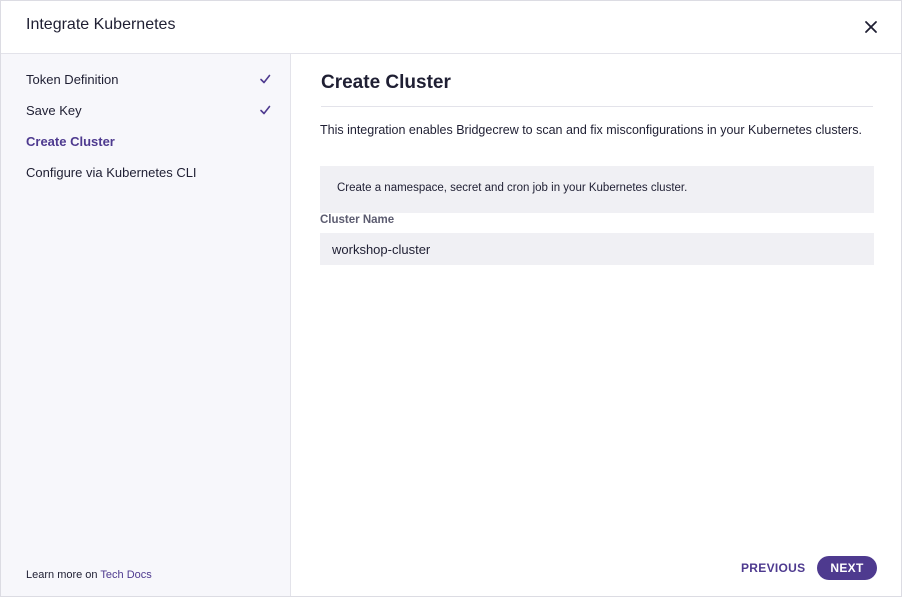 This screenshot has width=902, height=597. I want to click on sidebar-footer: Learn more on Tech Docs, so click(89, 575).